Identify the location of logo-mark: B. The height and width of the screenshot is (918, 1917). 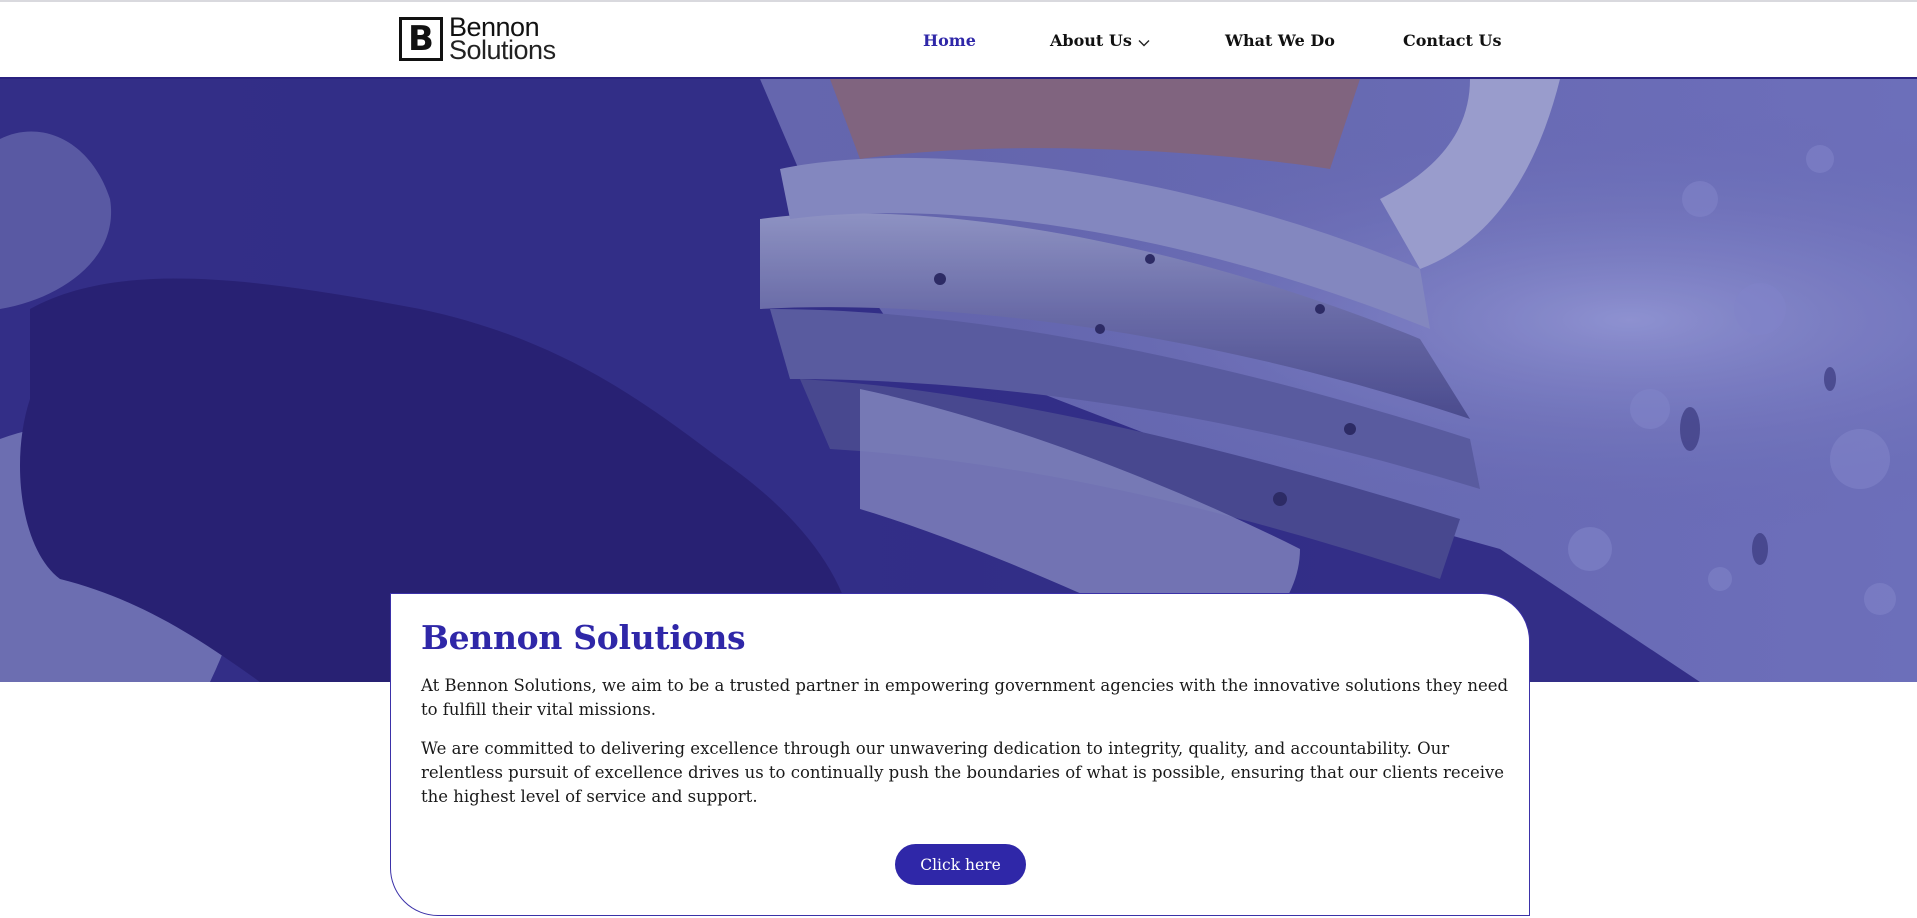
(421, 39).